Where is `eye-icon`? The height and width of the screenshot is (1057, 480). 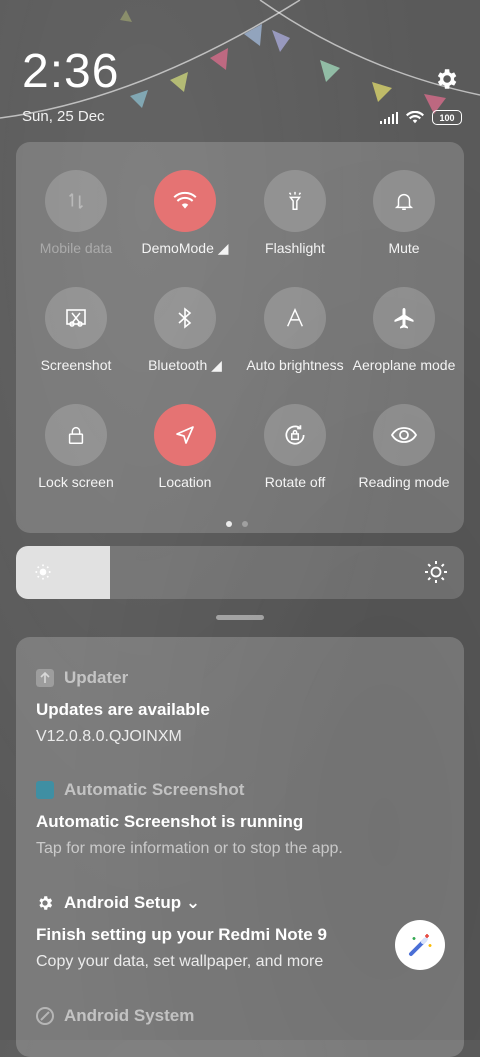 eye-icon is located at coordinates (404, 435).